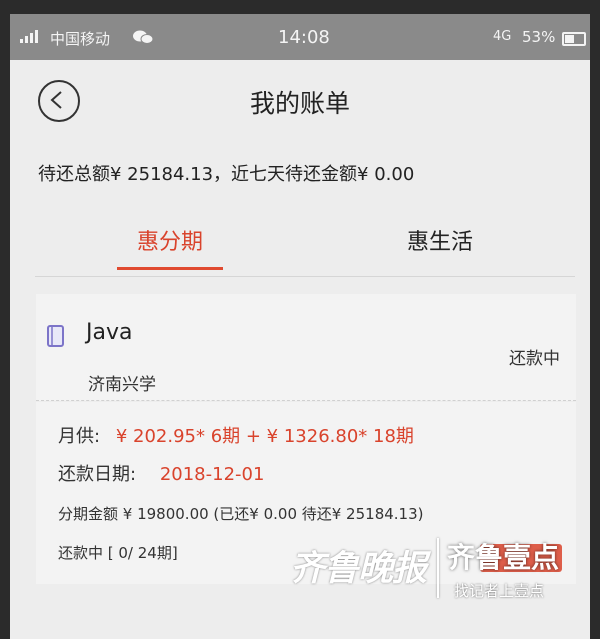  Describe the element at coordinates (438, 568) in the screenshot. I see `watermark-divider` at that location.